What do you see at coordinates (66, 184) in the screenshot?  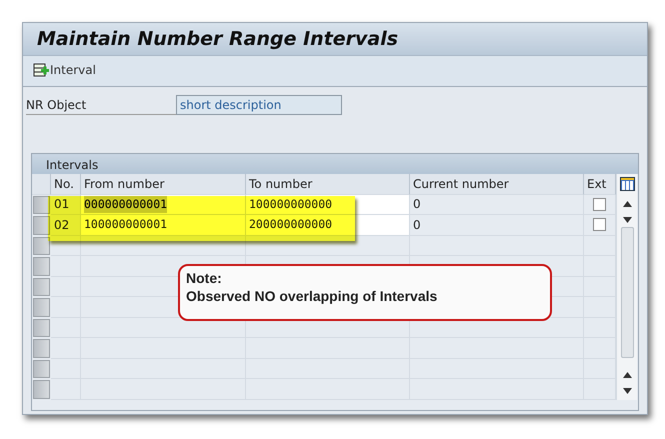 I see `column-header: No.` at bounding box center [66, 184].